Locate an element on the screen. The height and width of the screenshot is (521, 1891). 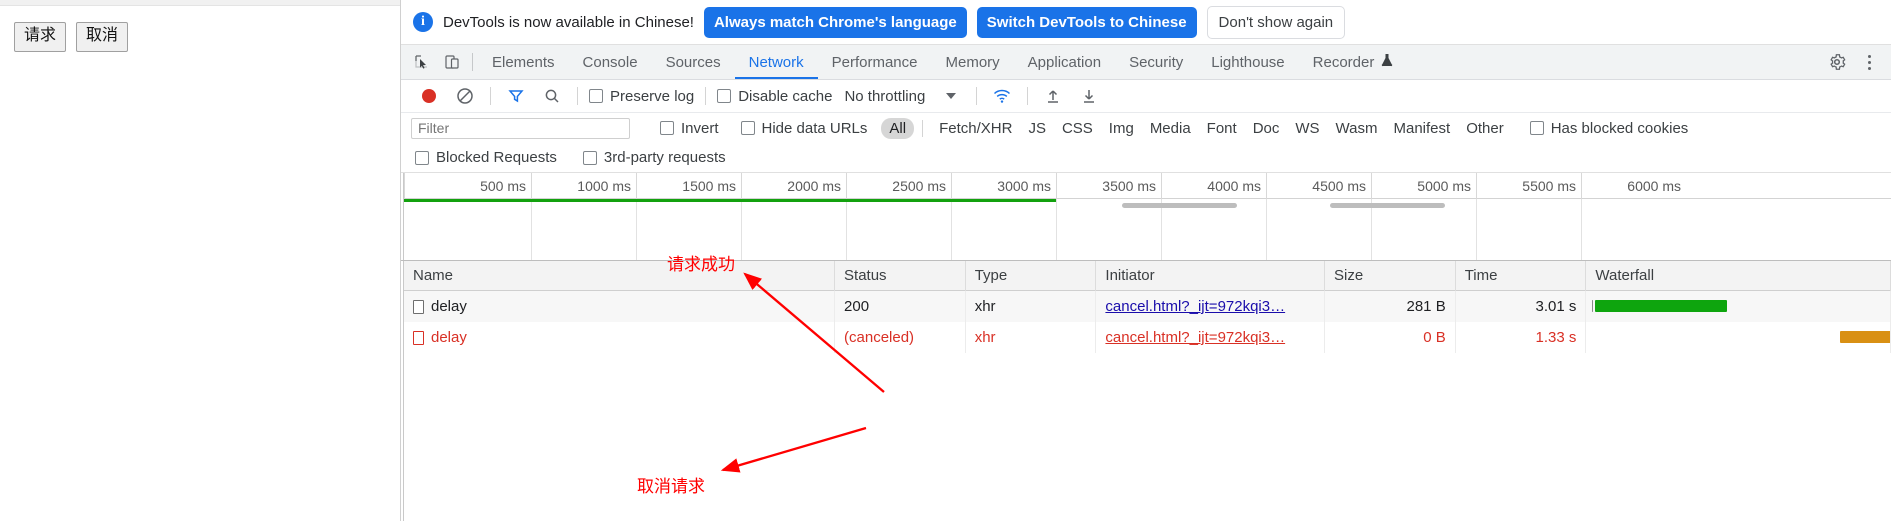
type-filter-js: JS is located at coordinates (1037, 128).